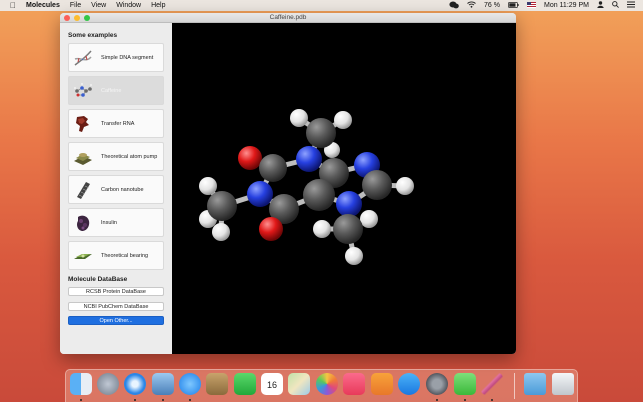  What do you see at coordinates (299, 384) in the screenshot?
I see `maps-icon` at bounding box center [299, 384].